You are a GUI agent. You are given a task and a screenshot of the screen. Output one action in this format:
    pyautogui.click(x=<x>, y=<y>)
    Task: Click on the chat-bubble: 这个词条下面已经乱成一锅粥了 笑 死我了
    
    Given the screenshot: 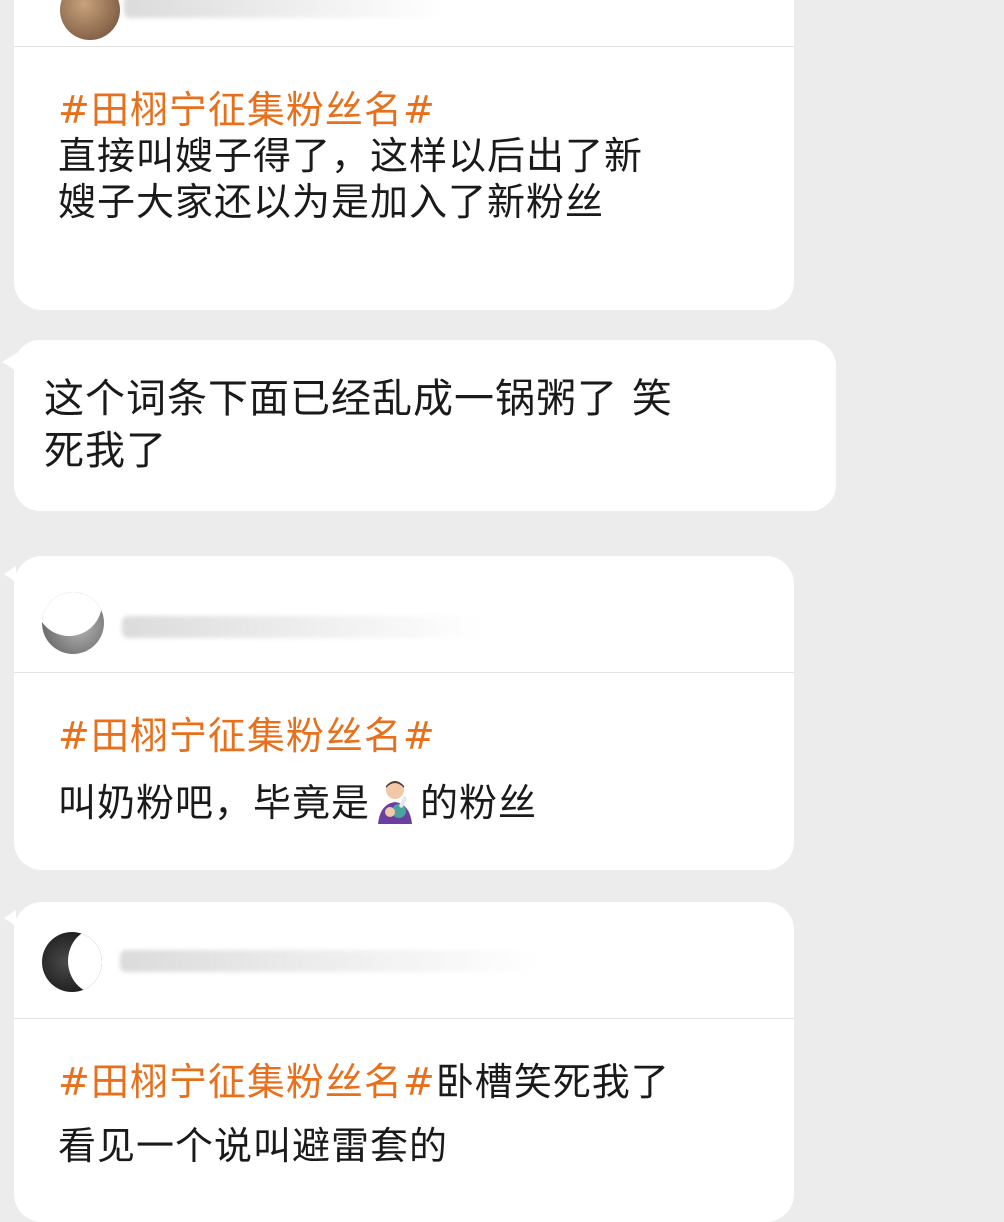 What is the action you would take?
    pyautogui.click(x=425, y=425)
    